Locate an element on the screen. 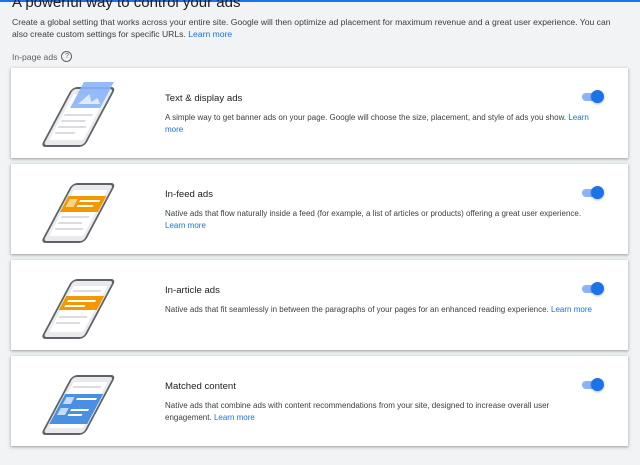  card-title: Matched content is located at coordinates (200, 386).